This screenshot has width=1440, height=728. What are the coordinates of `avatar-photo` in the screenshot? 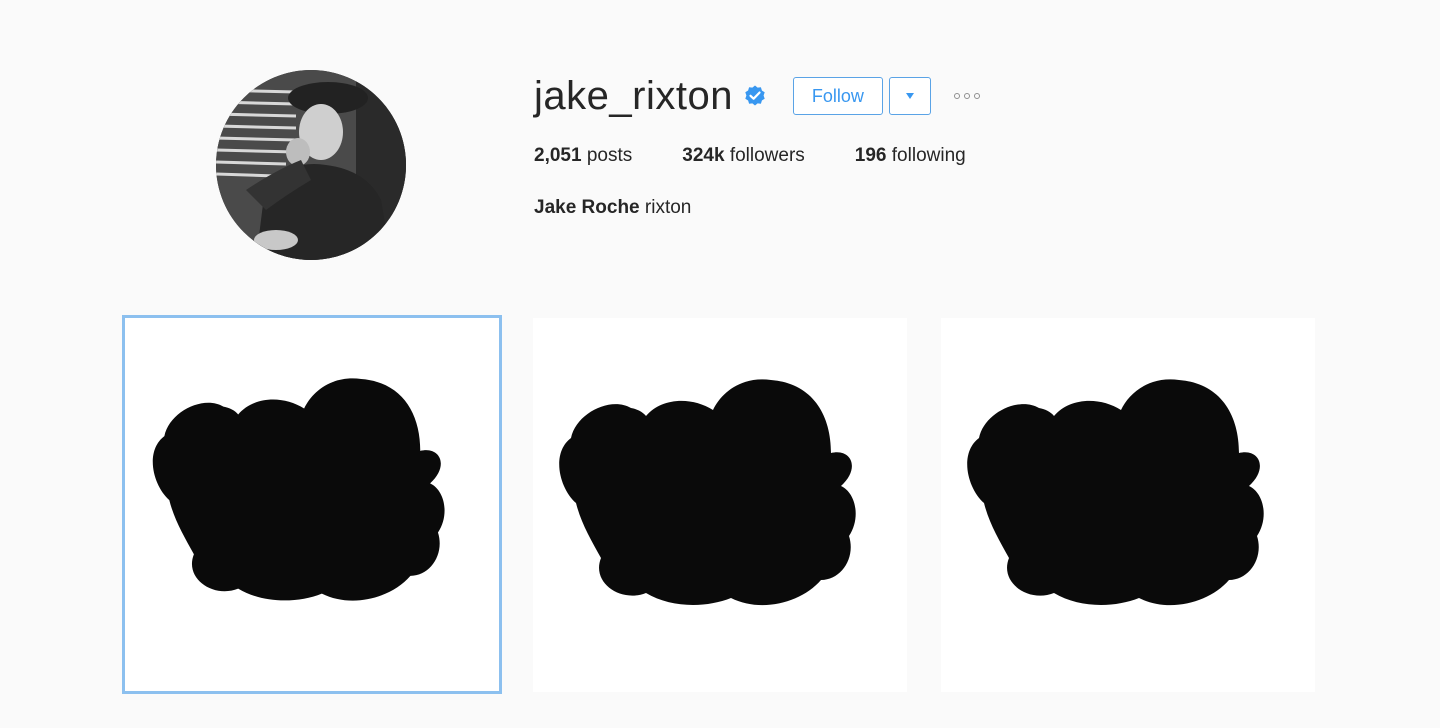 It's located at (311, 165).